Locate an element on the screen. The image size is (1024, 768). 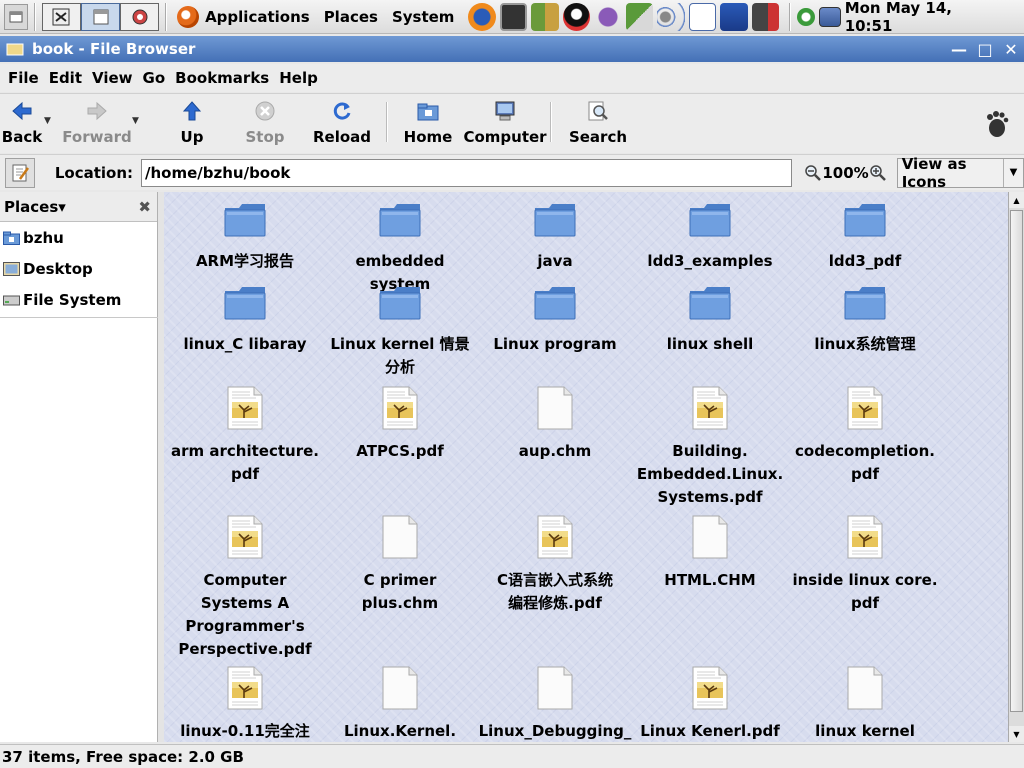
reload-icon is located at coordinates (342, 111).